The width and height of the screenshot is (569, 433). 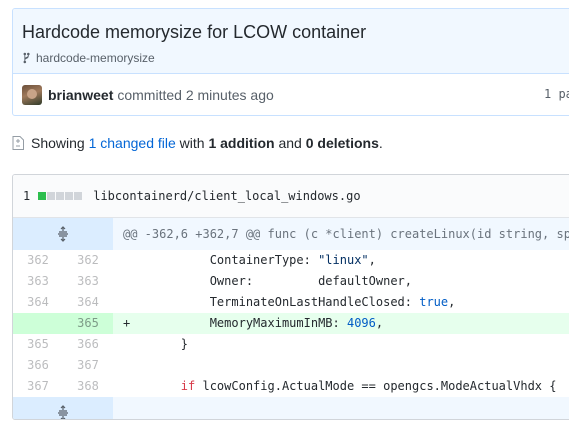 I want to click on diffstat-block-add, so click(x=42, y=196).